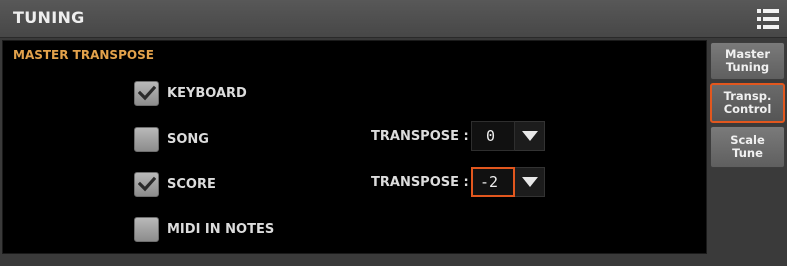 This screenshot has height=266, width=787. What do you see at coordinates (493, 136) in the screenshot?
I see `song-transpose-value: 0` at bounding box center [493, 136].